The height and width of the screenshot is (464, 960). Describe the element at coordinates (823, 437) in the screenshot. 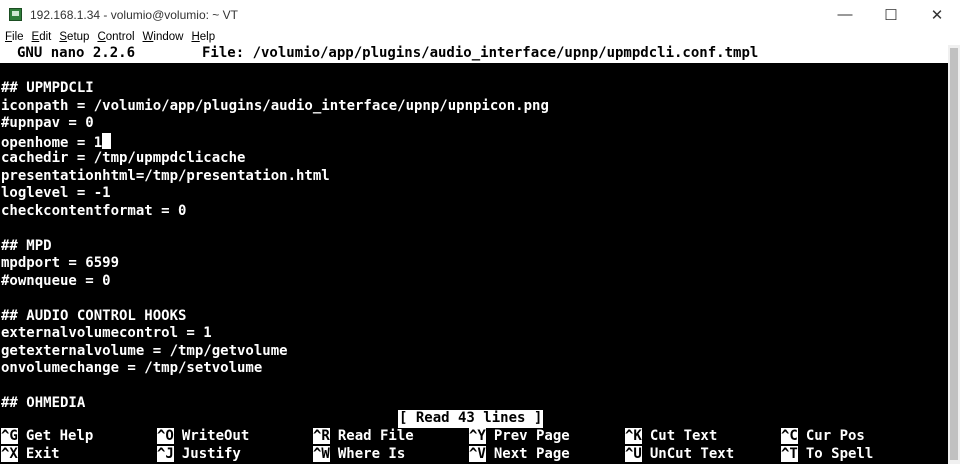

I see `shortcut-cur-pos: ^C Cur Pos` at that location.